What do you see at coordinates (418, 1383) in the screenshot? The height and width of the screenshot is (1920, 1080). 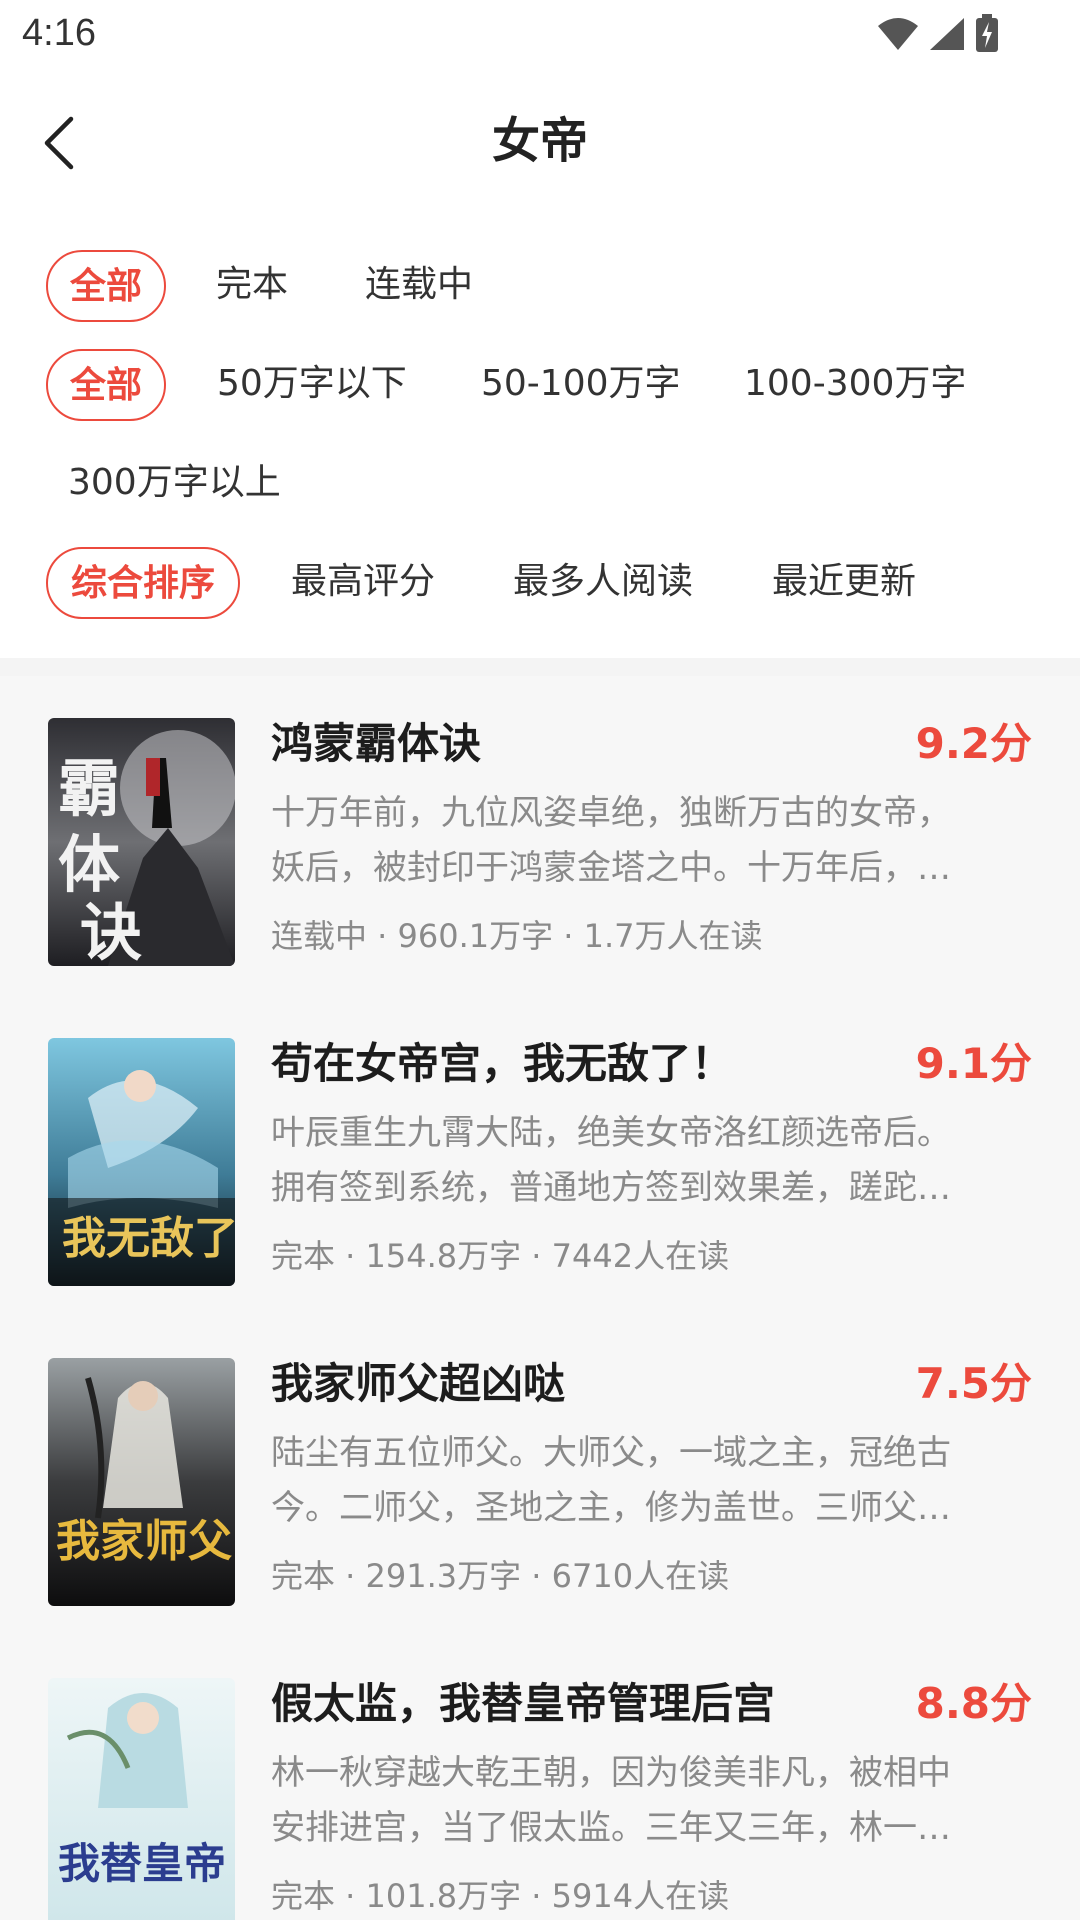 I see `book-title: 我家师父超凶哒` at bounding box center [418, 1383].